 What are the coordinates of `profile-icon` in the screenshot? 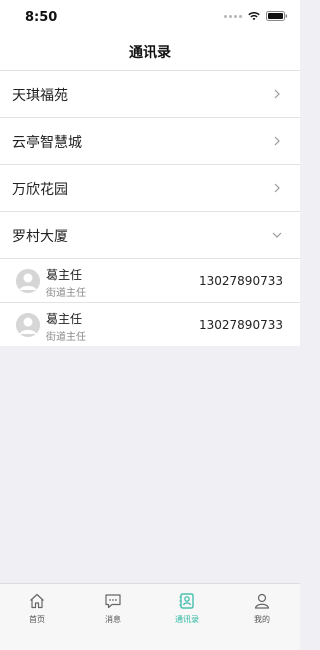 It's located at (262, 601).